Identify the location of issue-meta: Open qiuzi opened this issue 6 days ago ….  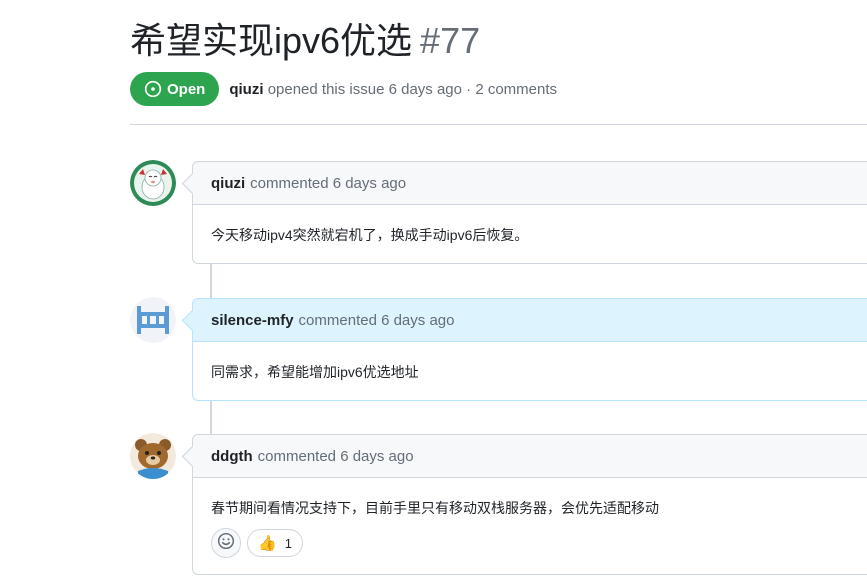
(343, 89).